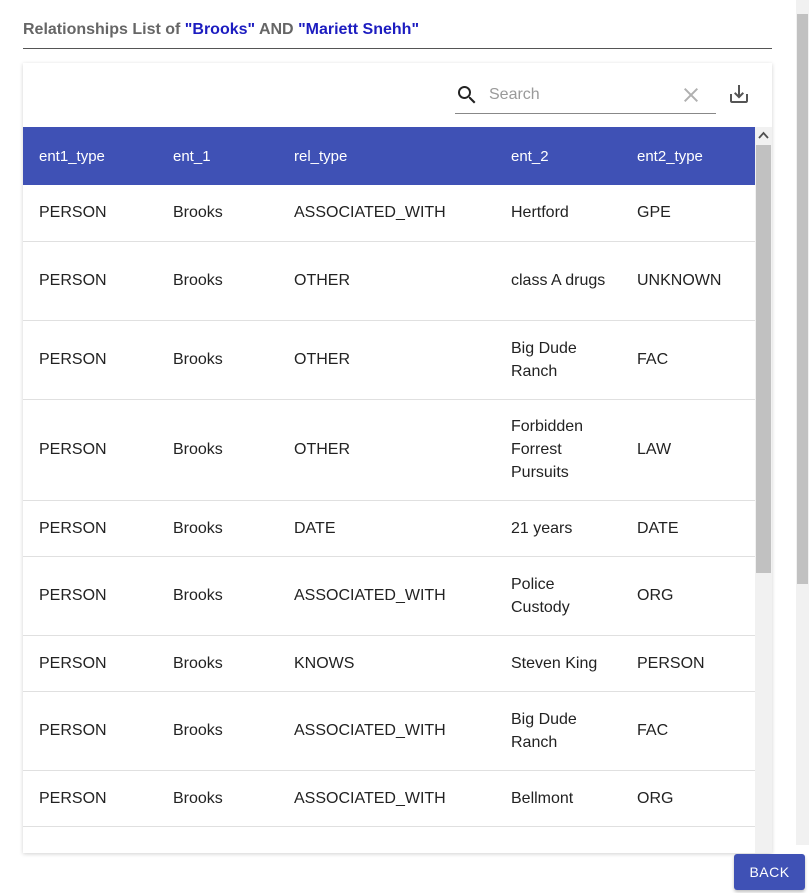  I want to click on table-cell: KNOWS, so click(386, 663).